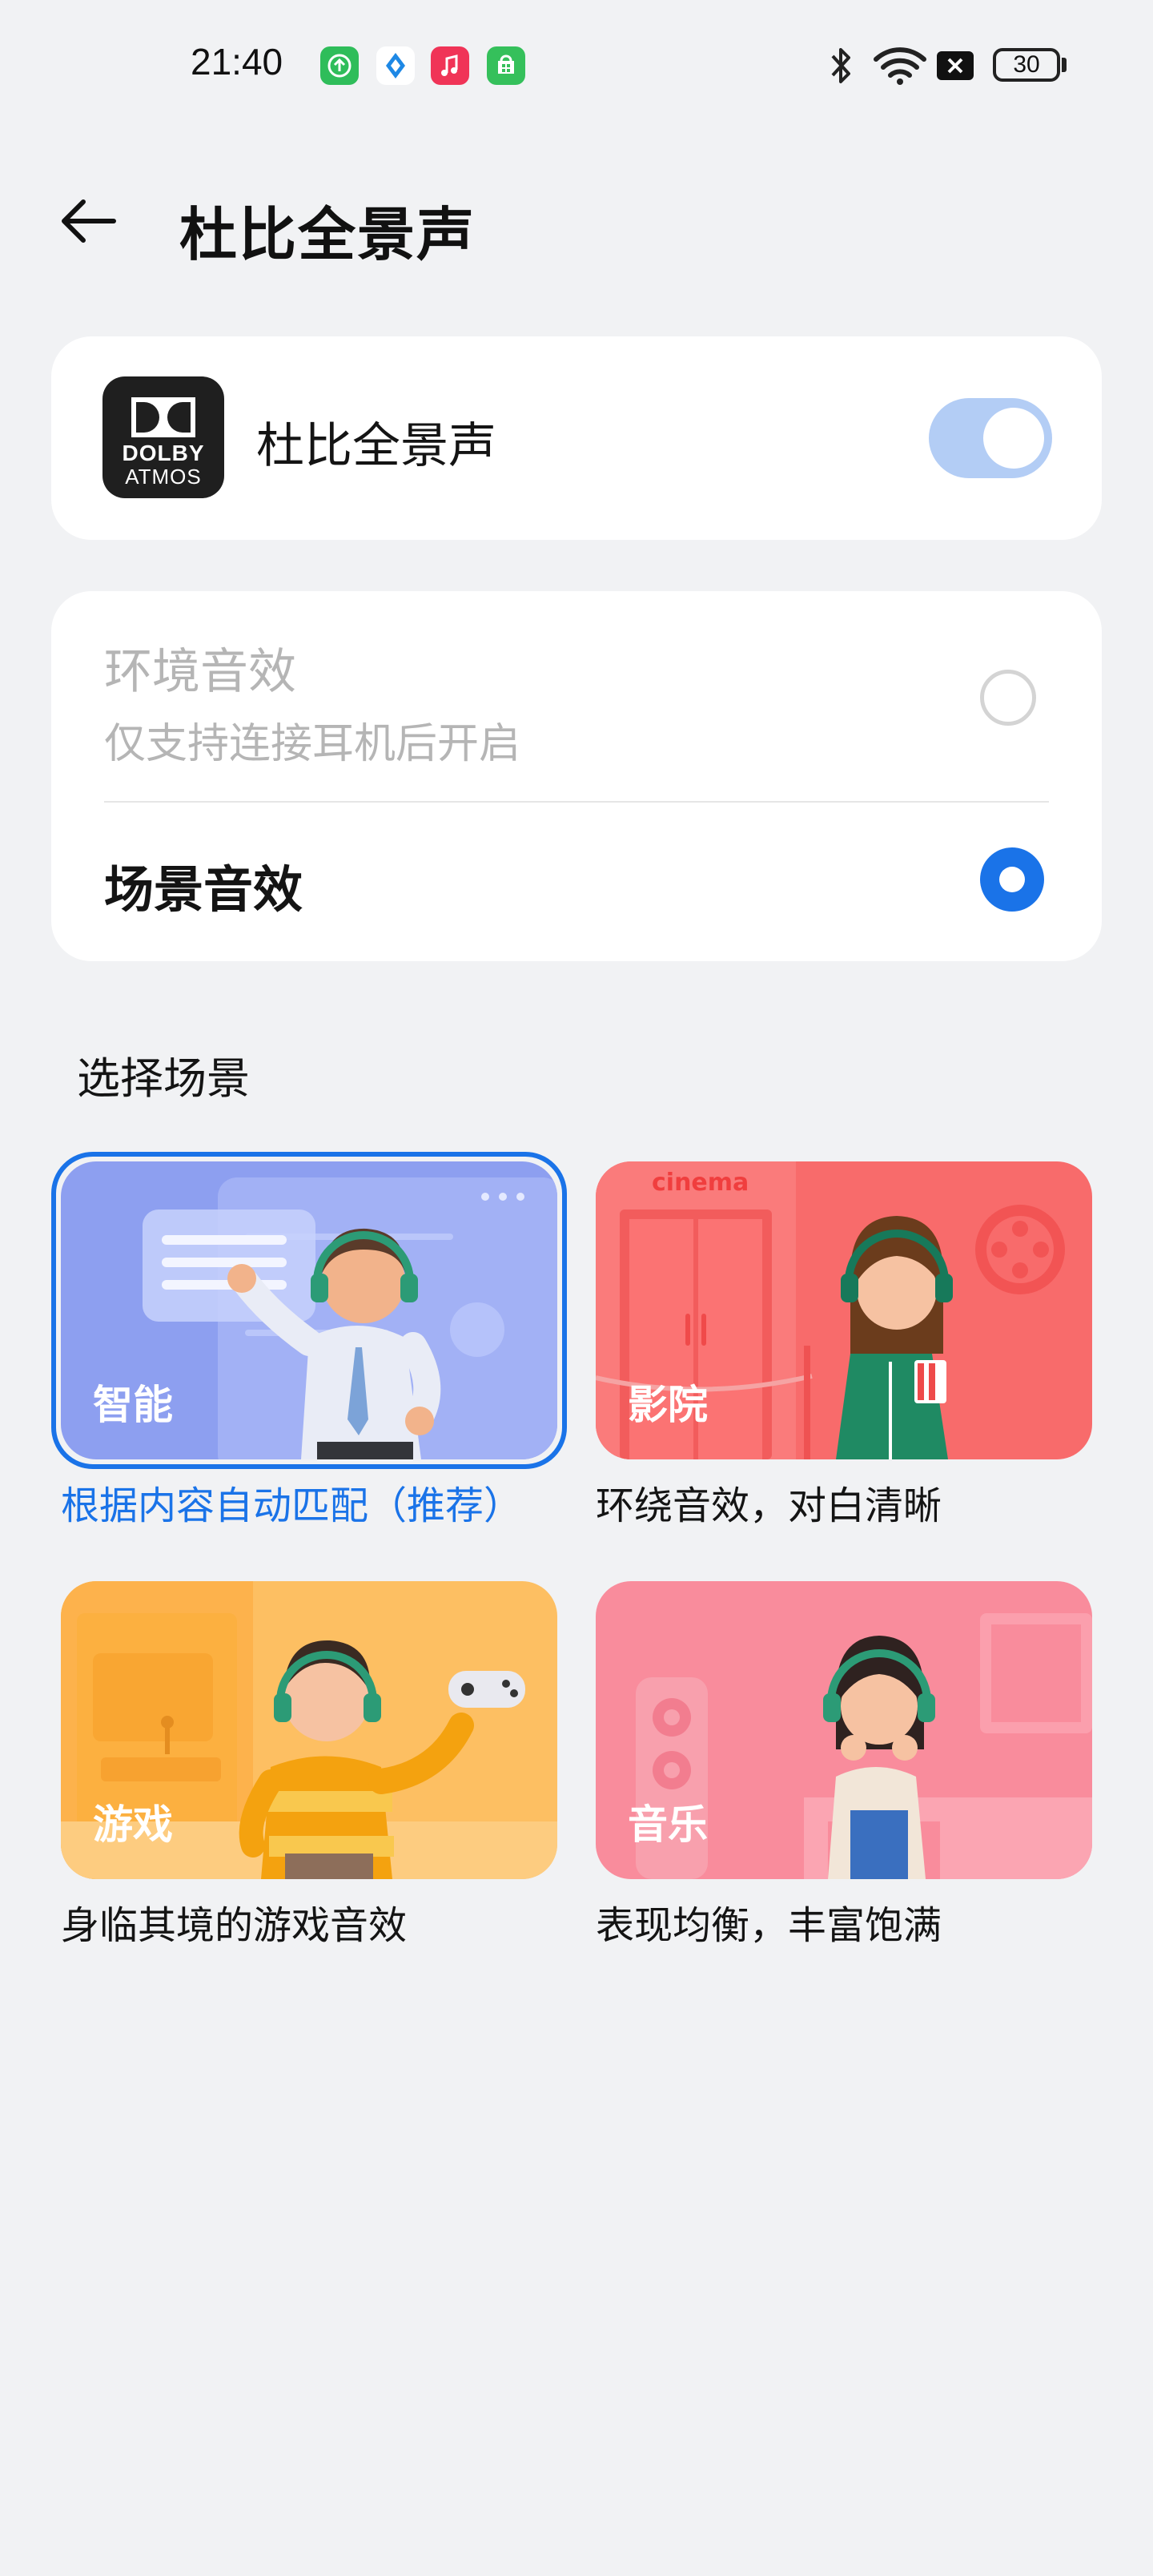 The image size is (1153, 2576). Describe the element at coordinates (234, 1926) in the screenshot. I see `scene-desc-game: 身临其境的游戏音效` at that location.